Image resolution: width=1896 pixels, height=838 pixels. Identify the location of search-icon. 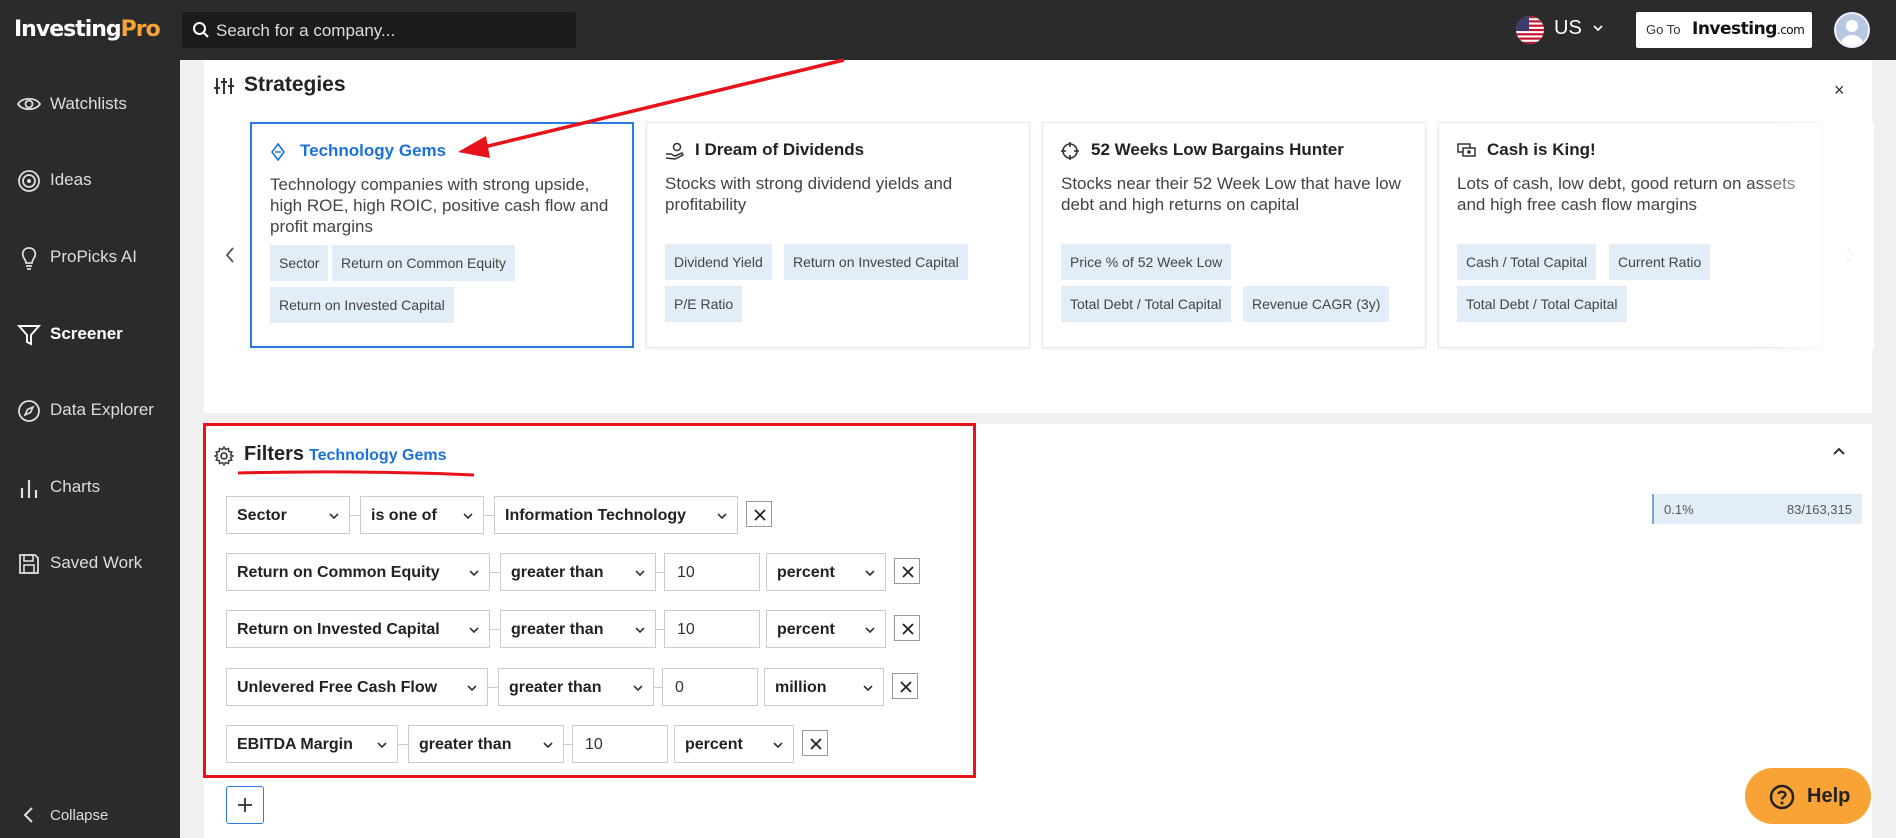
(201, 30).